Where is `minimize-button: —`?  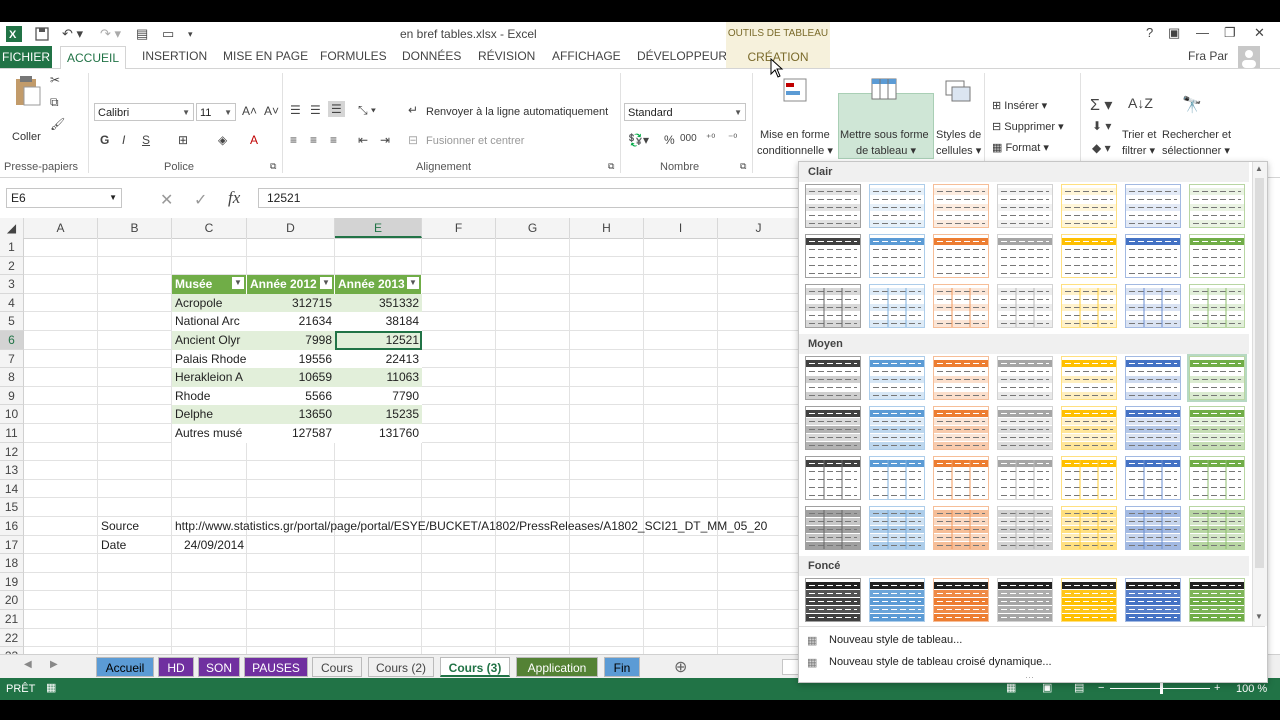 minimize-button: — is located at coordinates (1202, 32).